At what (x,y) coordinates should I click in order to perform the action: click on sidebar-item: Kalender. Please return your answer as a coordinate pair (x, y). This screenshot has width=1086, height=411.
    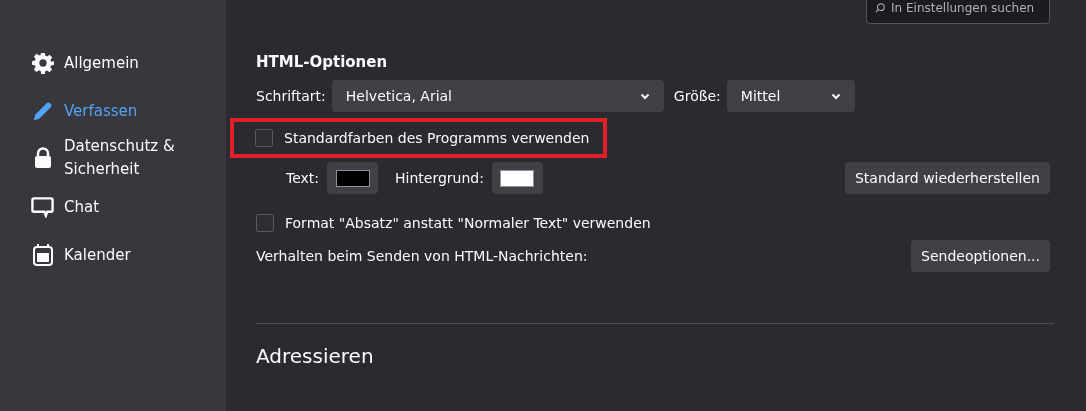
    Looking at the image, I should click on (113, 255).